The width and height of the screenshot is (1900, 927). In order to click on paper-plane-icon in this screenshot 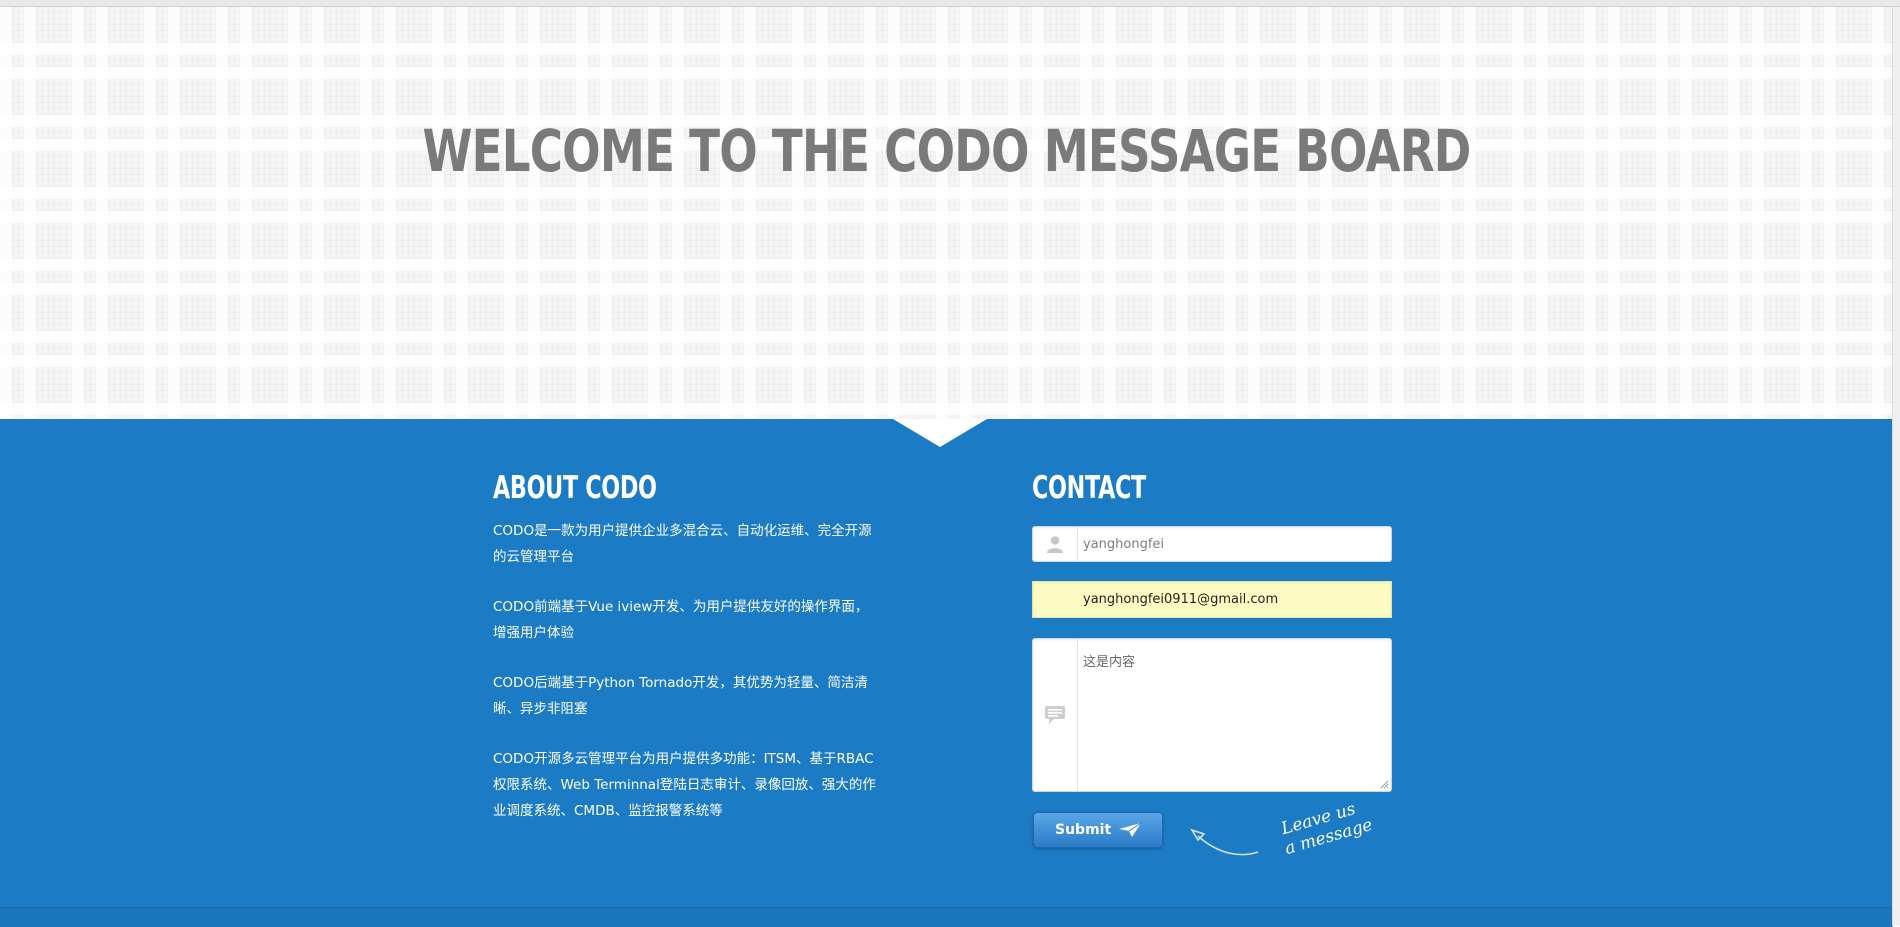, I will do `click(1130, 829)`.